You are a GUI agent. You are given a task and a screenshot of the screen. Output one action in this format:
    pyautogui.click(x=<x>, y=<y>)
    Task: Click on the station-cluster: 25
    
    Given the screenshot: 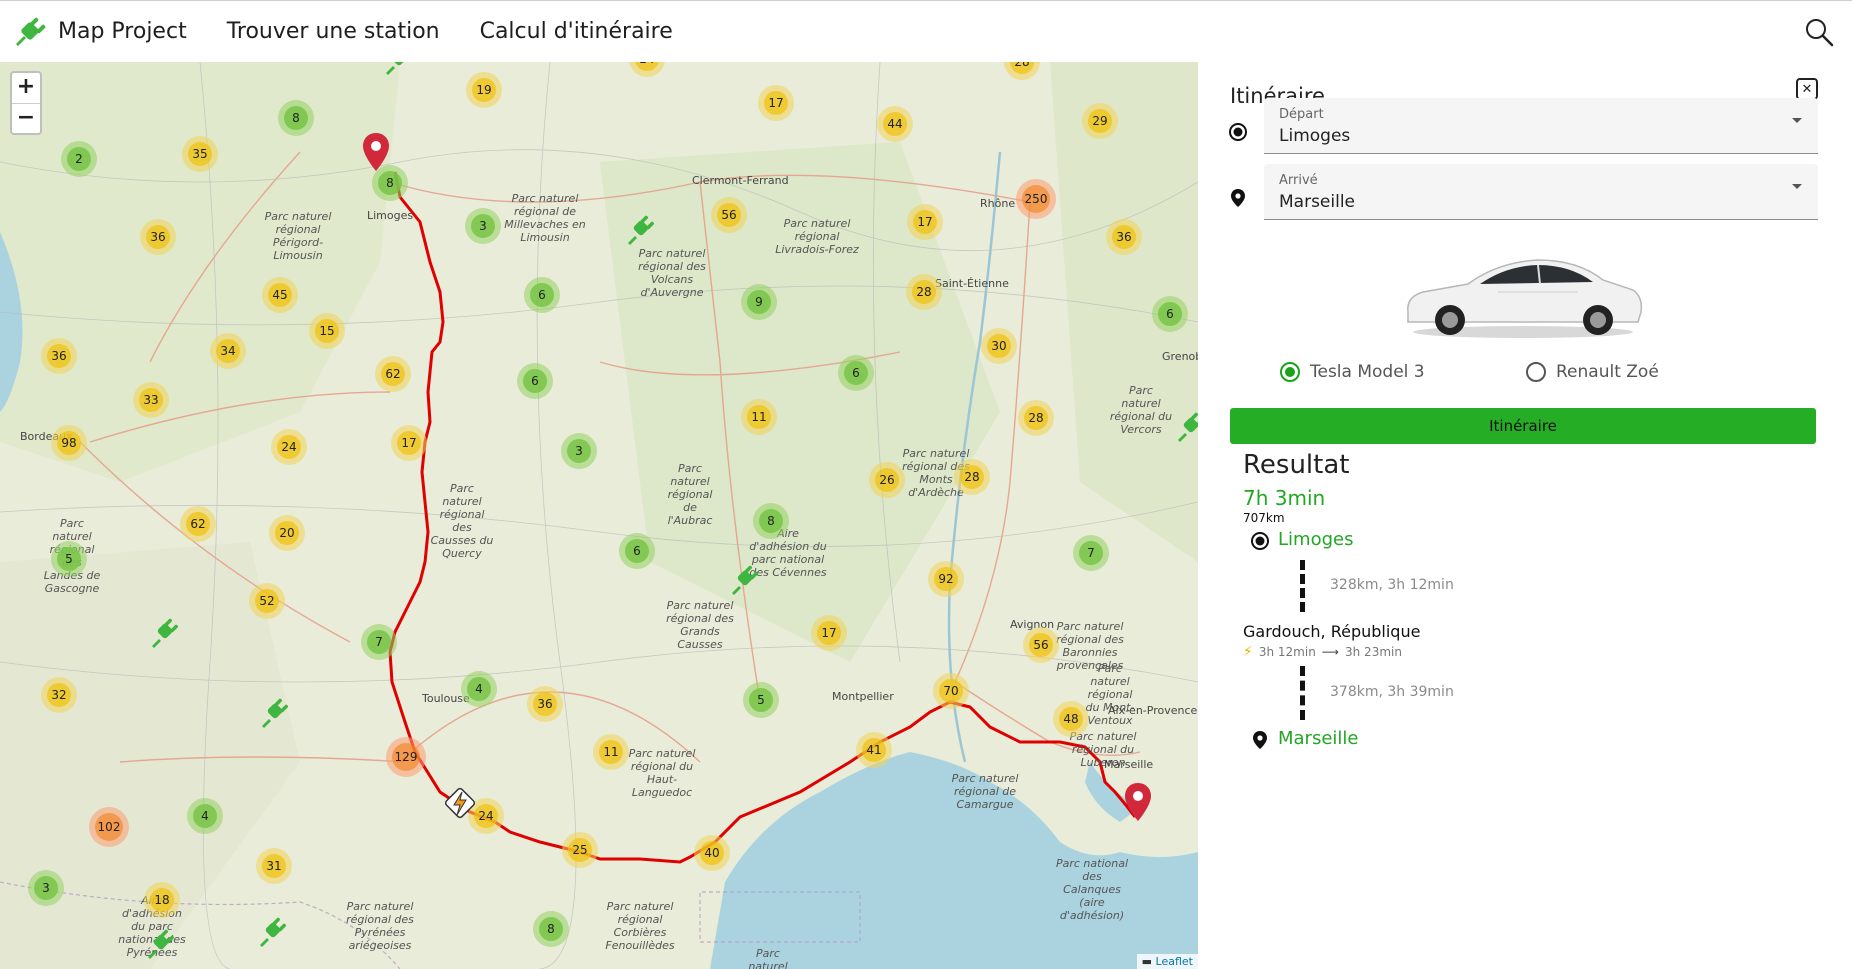 What is the action you would take?
    pyautogui.click(x=580, y=850)
    